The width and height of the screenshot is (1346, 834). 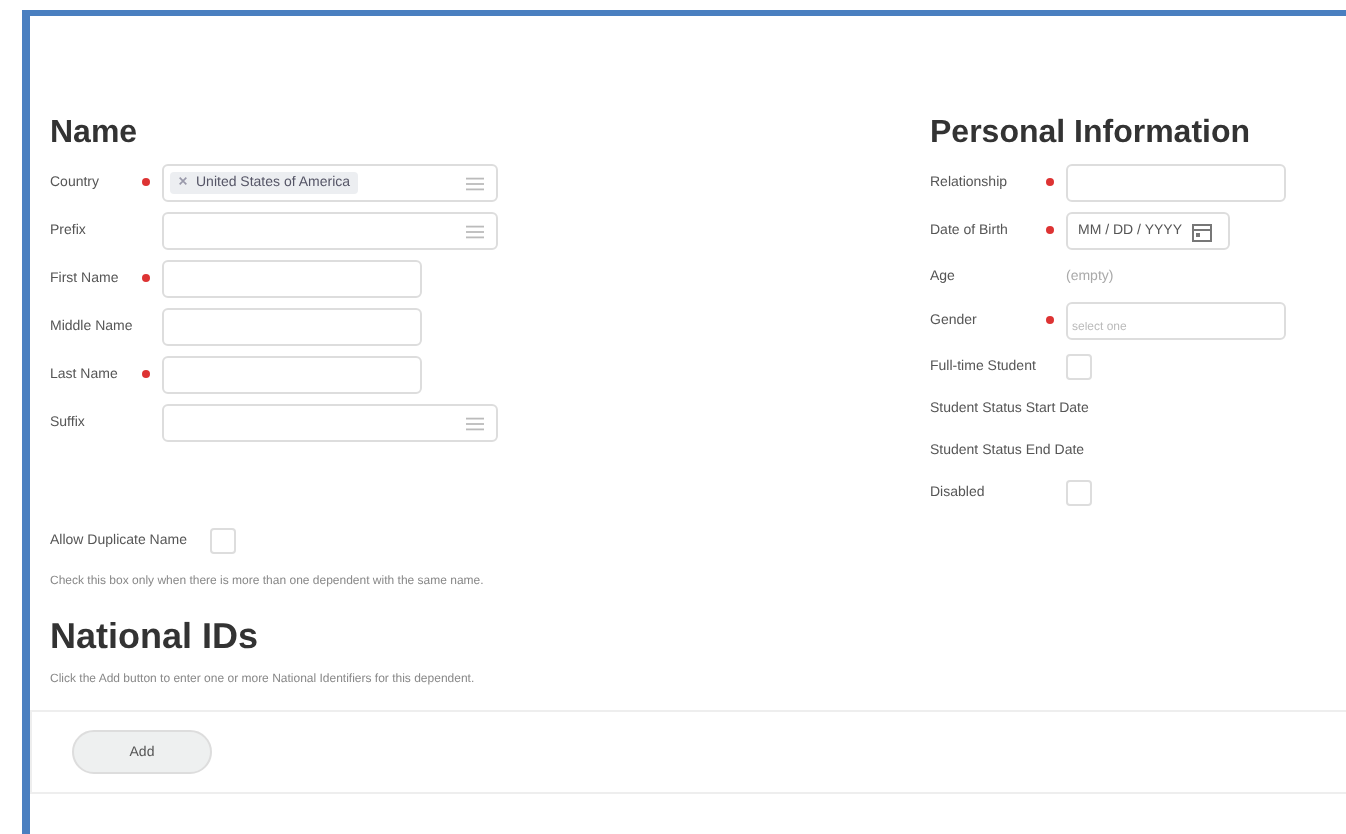 What do you see at coordinates (95, 134) in the screenshot?
I see `section-heading: Name` at bounding box center [95, 134].